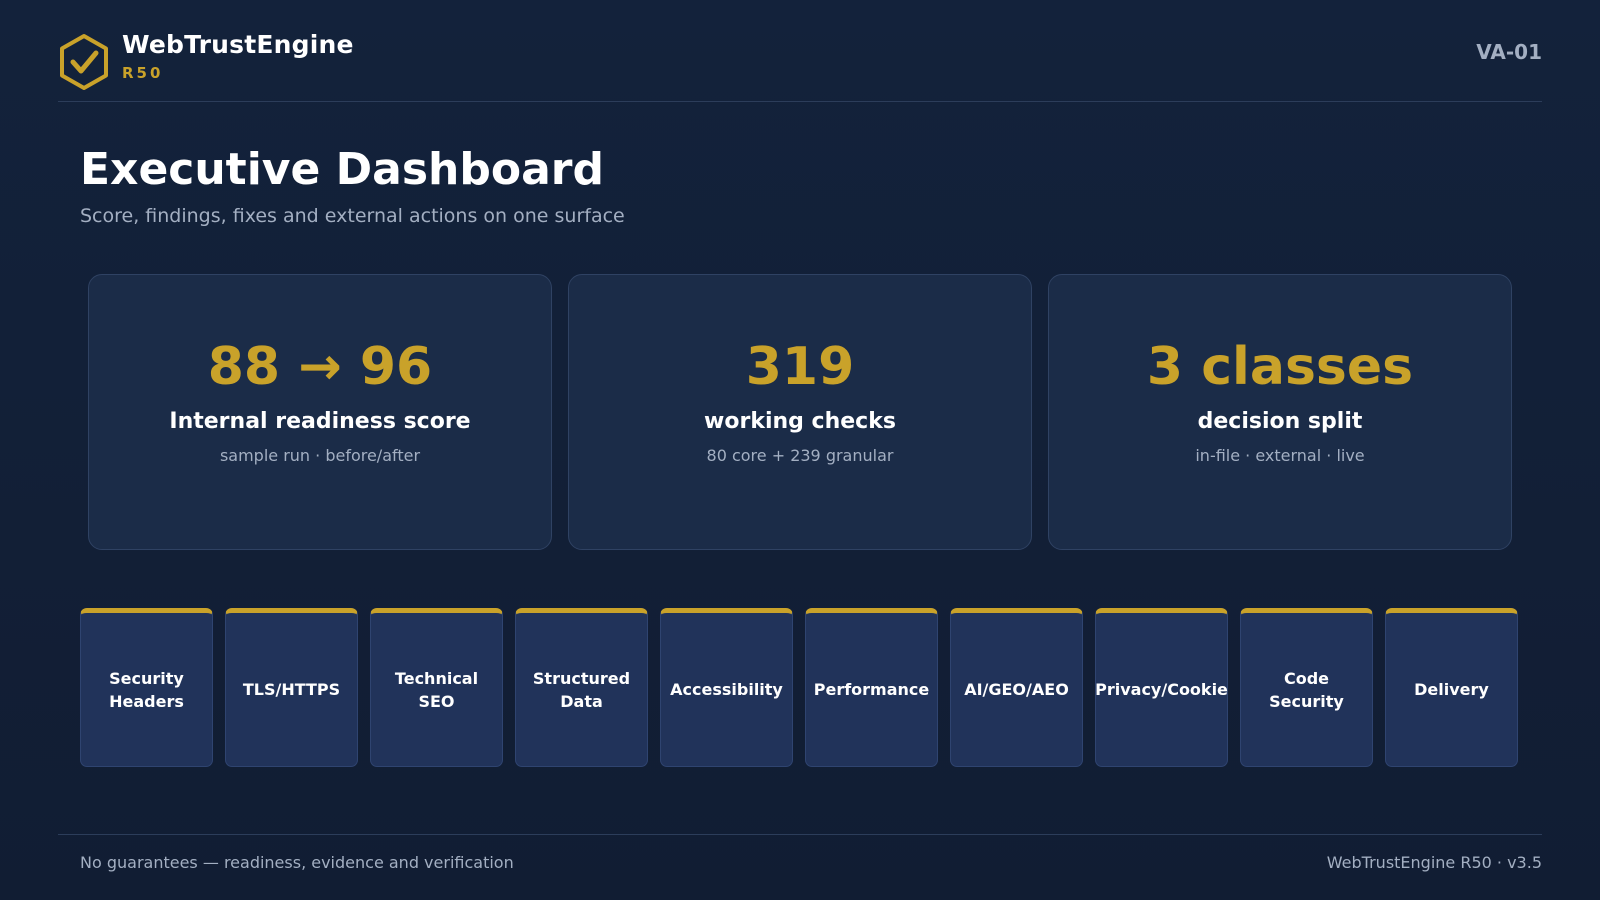 Image resolution: width=1600 pixels, height=900 pixels. Describe the element at coordinates (143, 73) in the screenshot. I see `brand-version: R50` at that location.